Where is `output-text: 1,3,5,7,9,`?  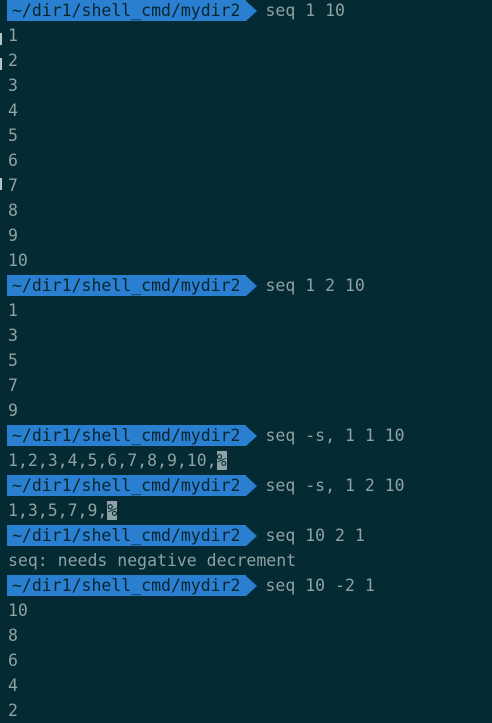 output-text: 1,3,5,7,9, is located at coordinates (58, 510).